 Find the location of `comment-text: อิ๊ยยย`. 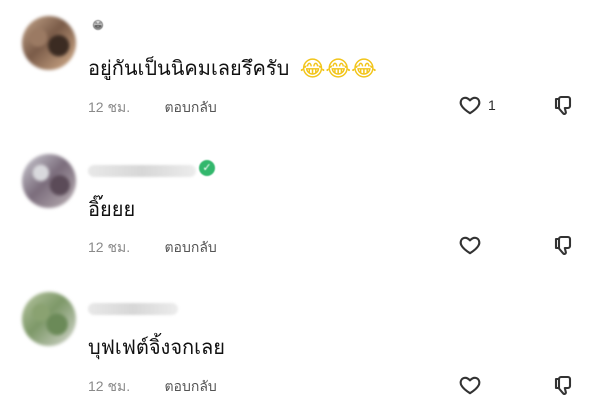

comment-text: อิ๊ยยย is located at coordinates (111, 209).